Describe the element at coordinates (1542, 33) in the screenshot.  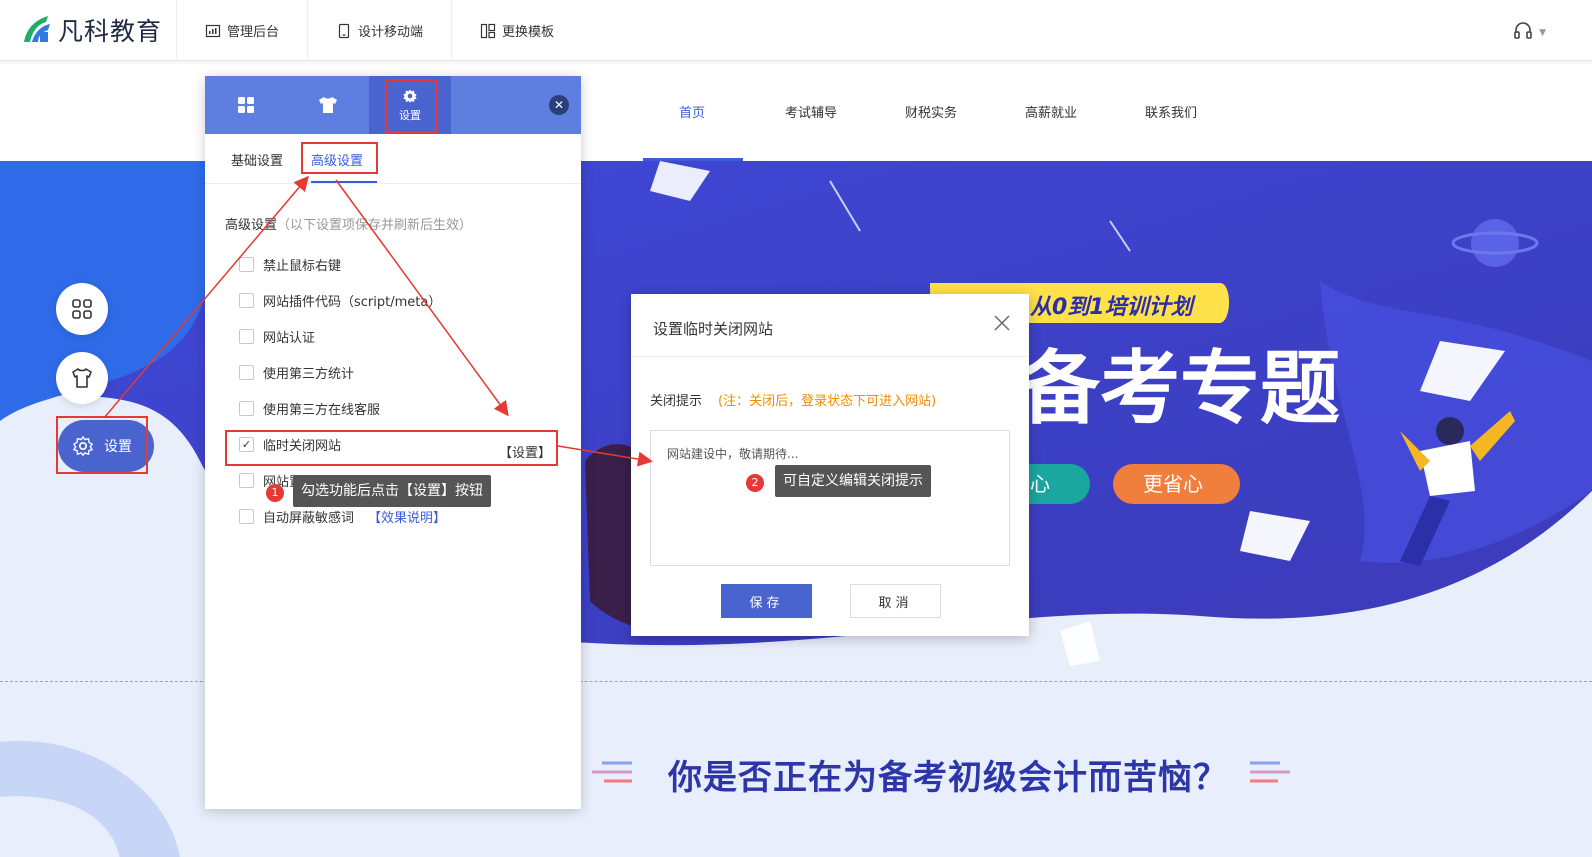
I see `chevron-down-icon: ▼` at that location.